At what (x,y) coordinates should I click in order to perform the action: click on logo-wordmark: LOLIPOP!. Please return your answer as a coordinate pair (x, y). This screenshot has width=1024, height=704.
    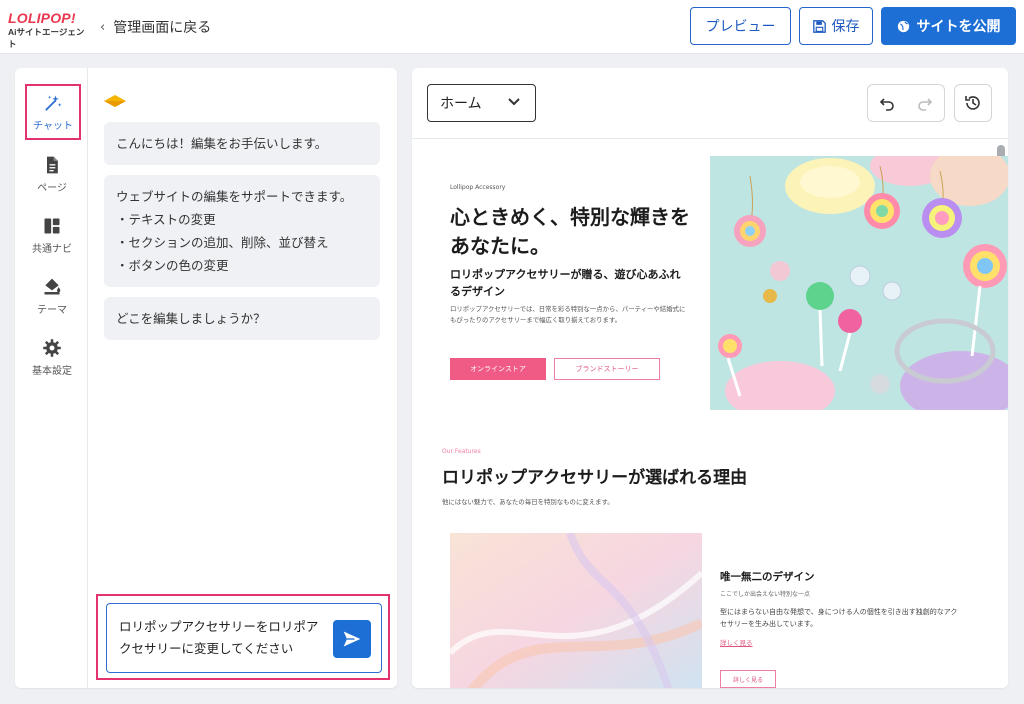
    Looking at the image, I should click on (42, 18).